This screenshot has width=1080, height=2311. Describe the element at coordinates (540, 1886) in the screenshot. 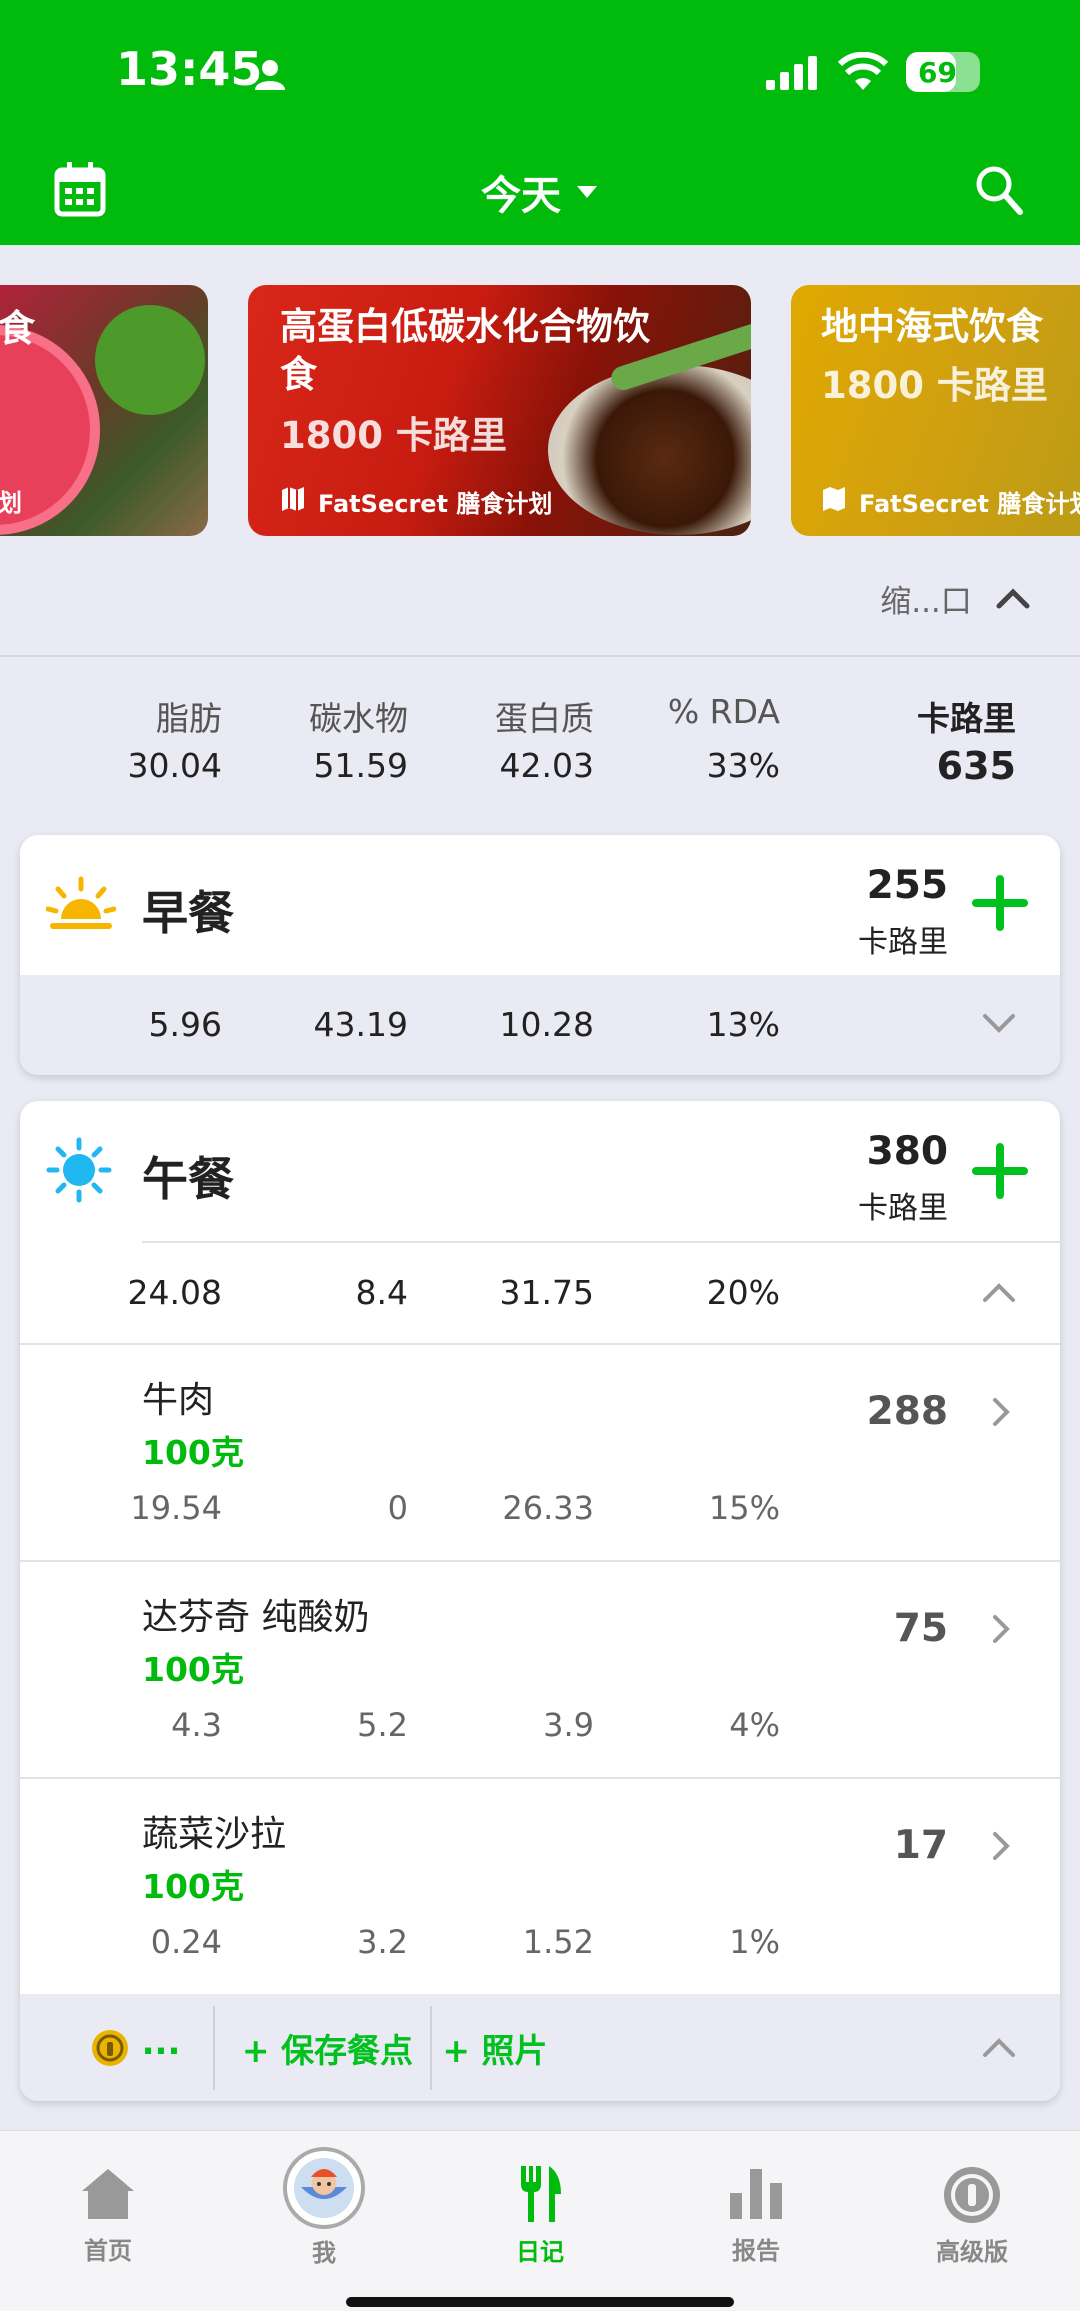

I see `food-item-salad: 蔬菜沙拉 100克 17 0.24 3.2 1.52 1%` at that location.